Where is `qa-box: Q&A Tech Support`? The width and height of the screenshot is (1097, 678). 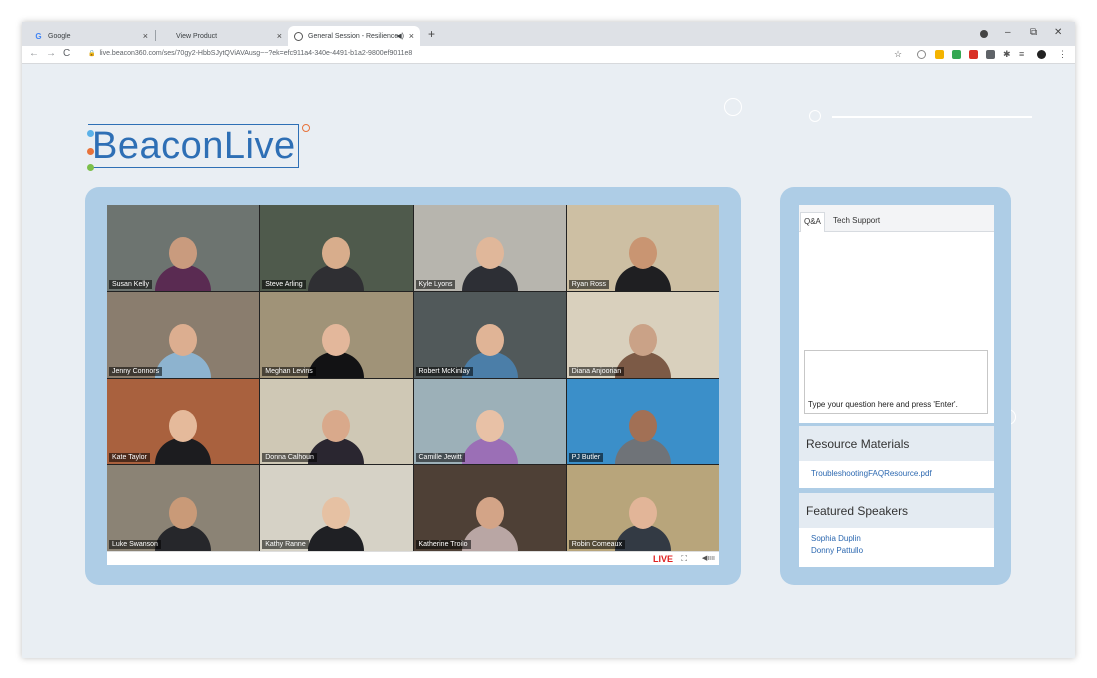
qa-box: Q&A Tech Support is located at coordinates (896, 314).